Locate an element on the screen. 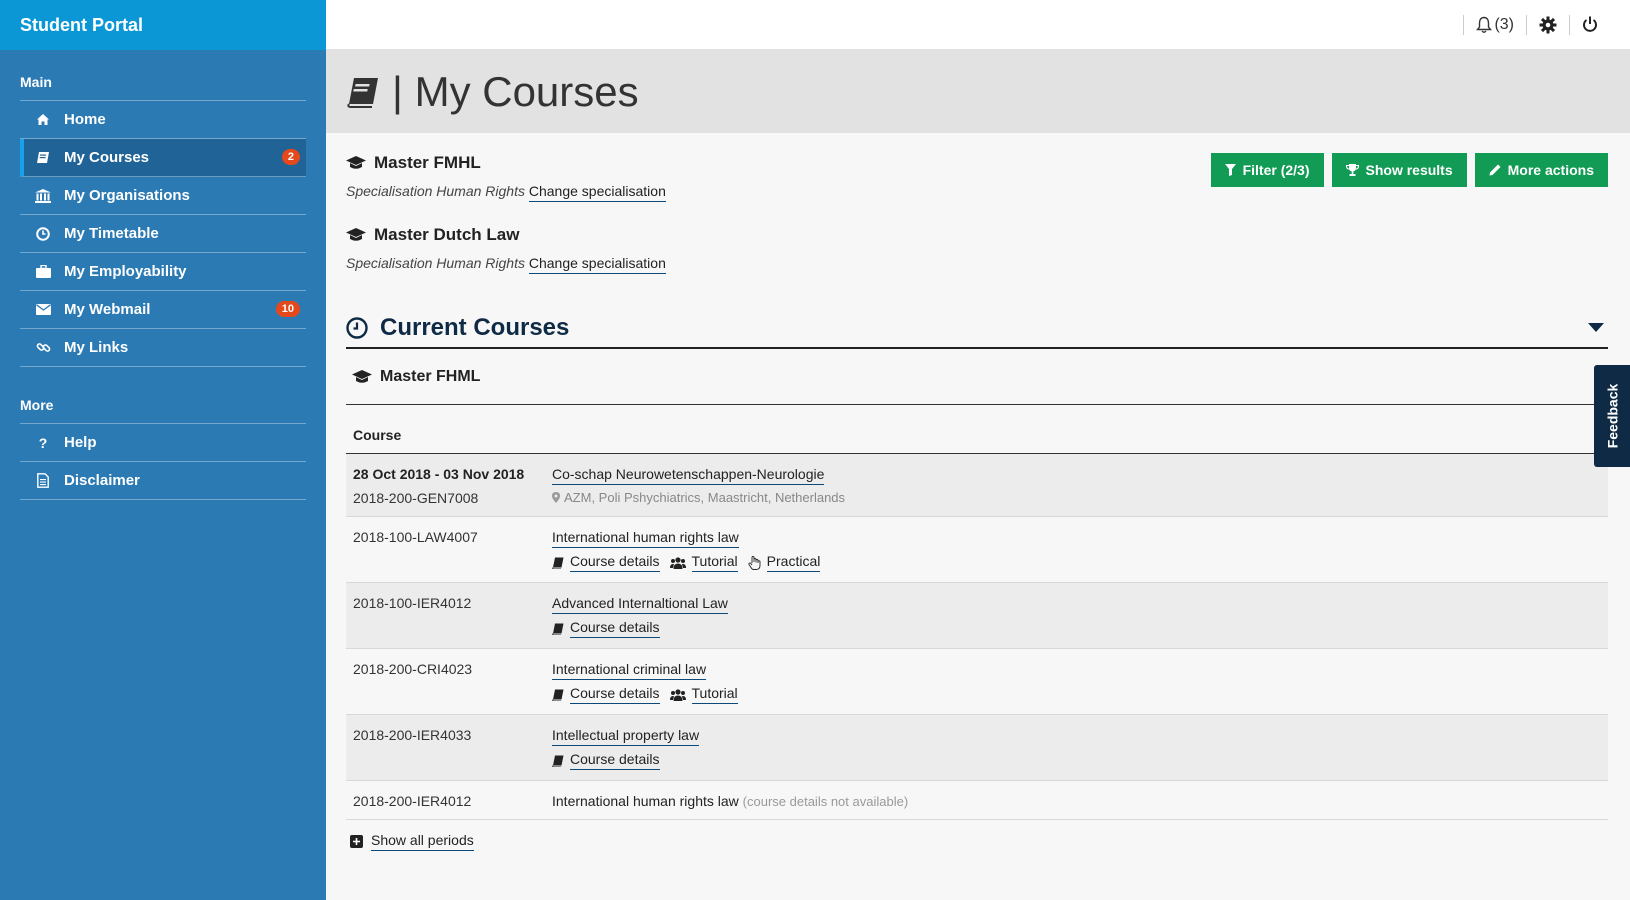 This screenshot has width=1630, height=900. show-results-button: Show results is located at coordinates (1399, 170).